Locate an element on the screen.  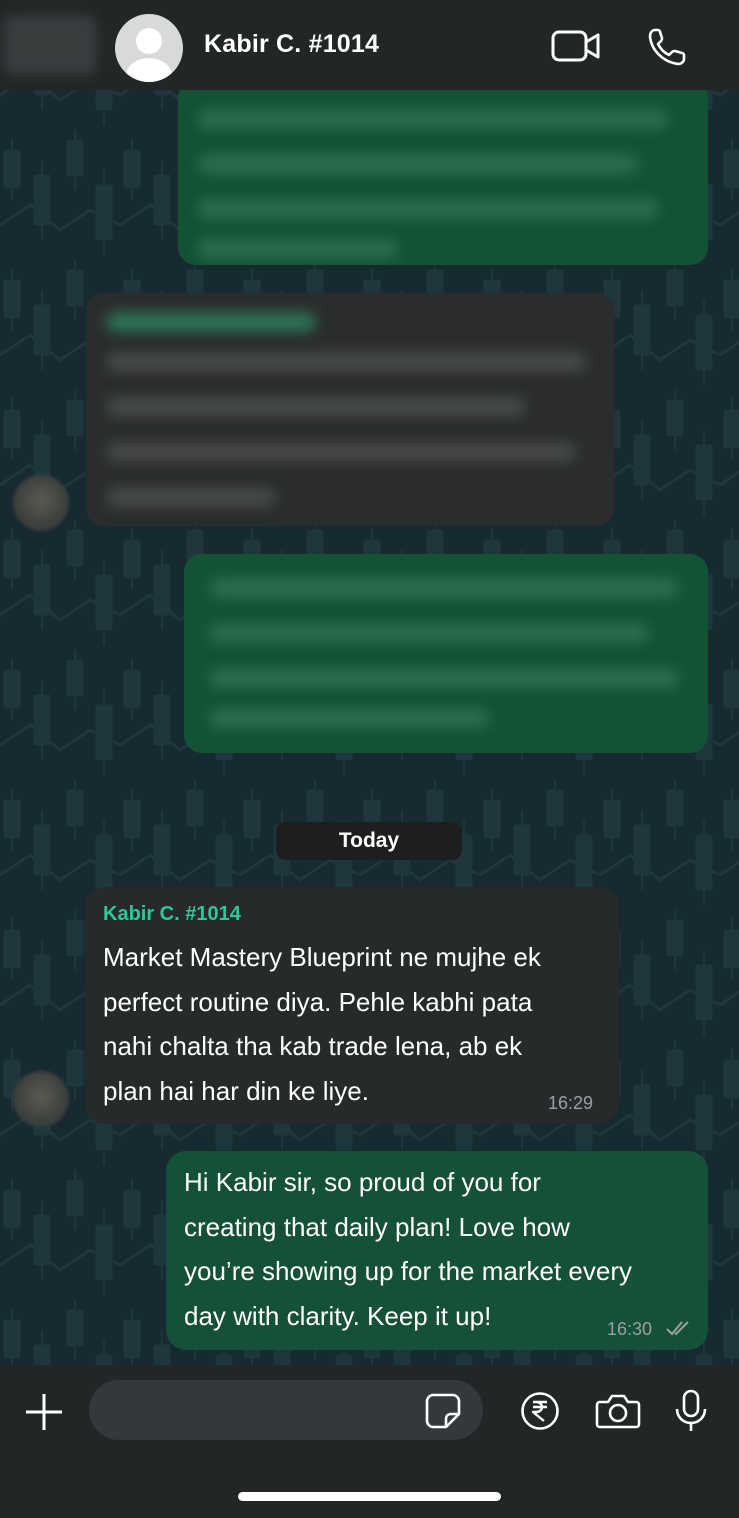
contact-name: Kabir C. #1014 is located at coordinates (291, 44).